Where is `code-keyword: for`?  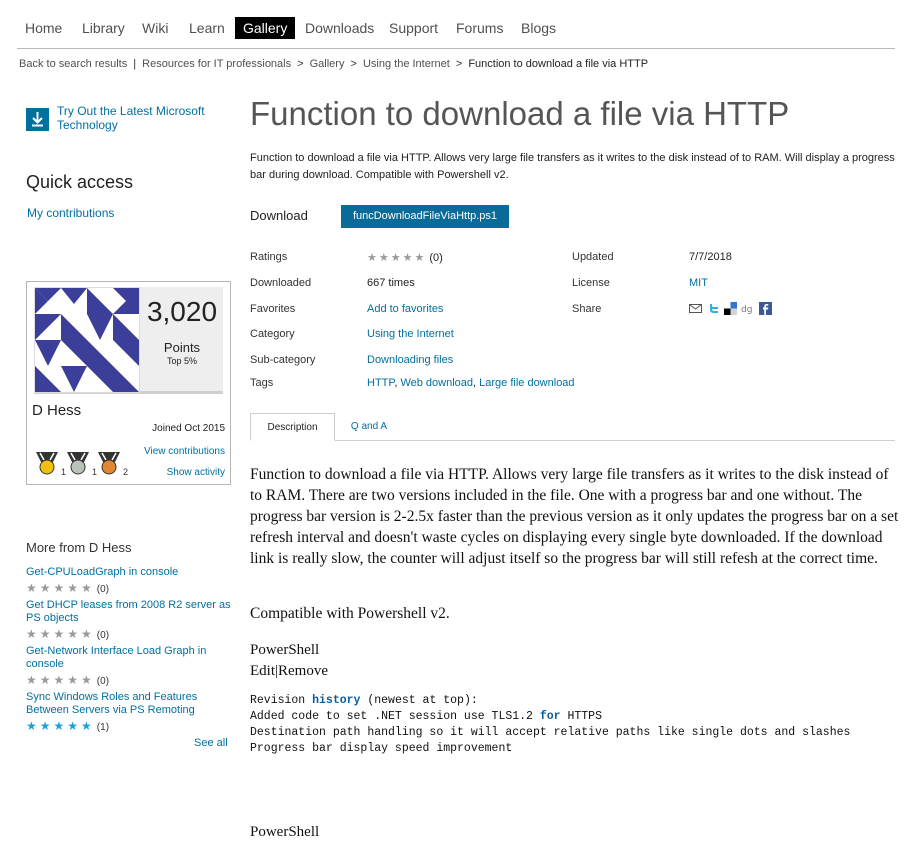 code-keyword: for is located at coordinates (550, 716).